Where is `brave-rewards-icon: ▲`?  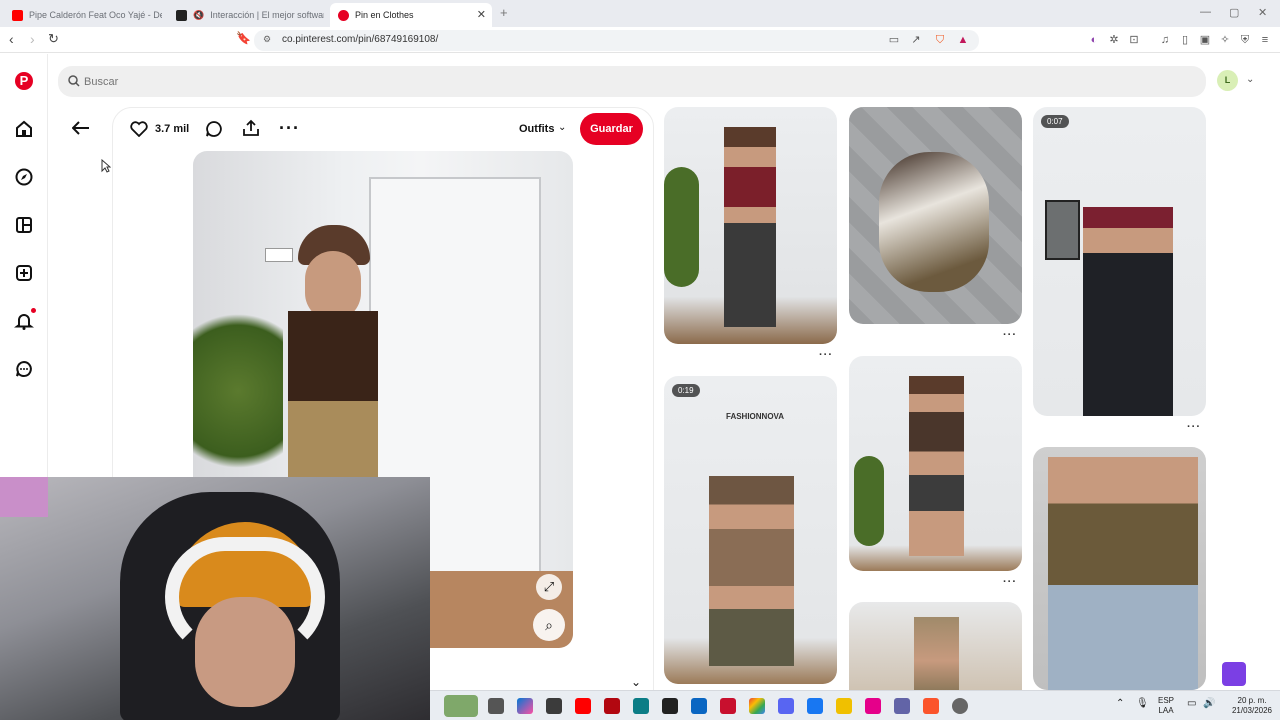 brave-rewards-icon: ▲ is located at coordinates (963, 40).